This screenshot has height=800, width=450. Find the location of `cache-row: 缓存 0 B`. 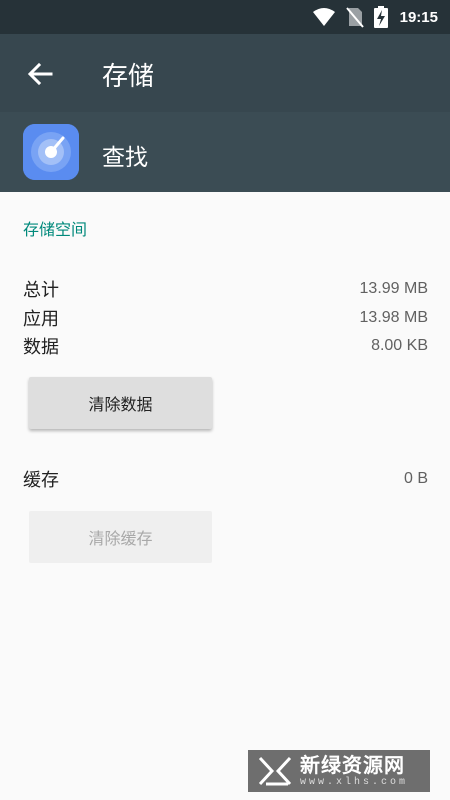

cache-row: 缓存 0 B is located at coordinates (225, 479).